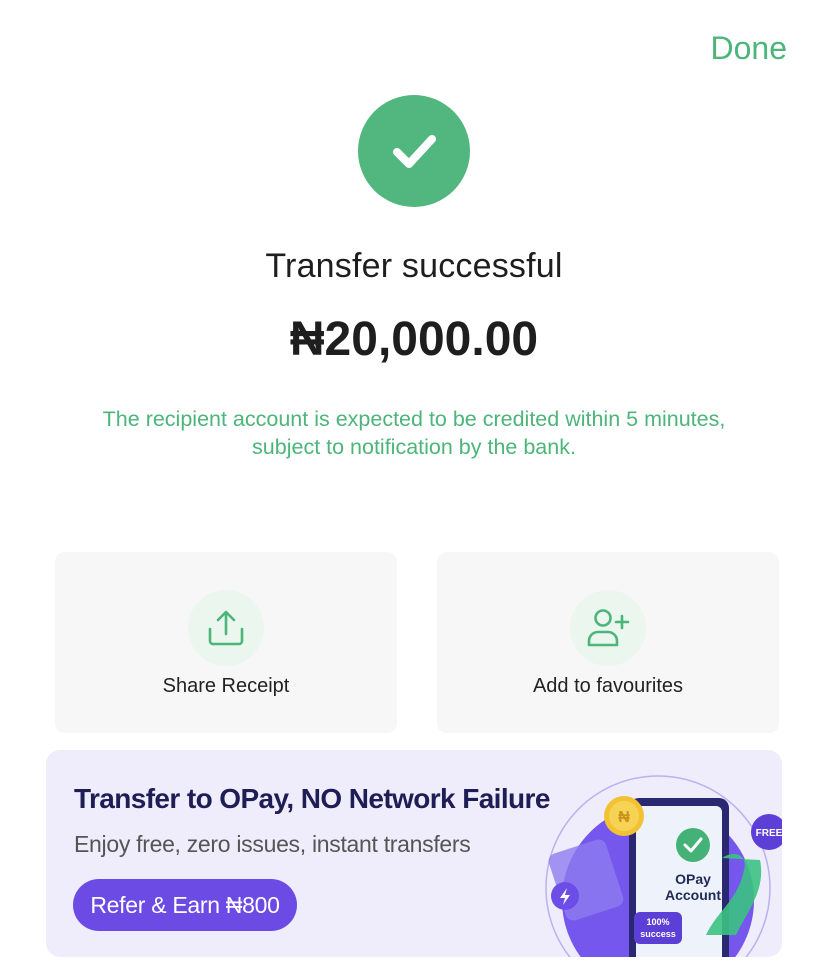  I want to click on share-receipt-button: Share Receipt, so click(226, 642).